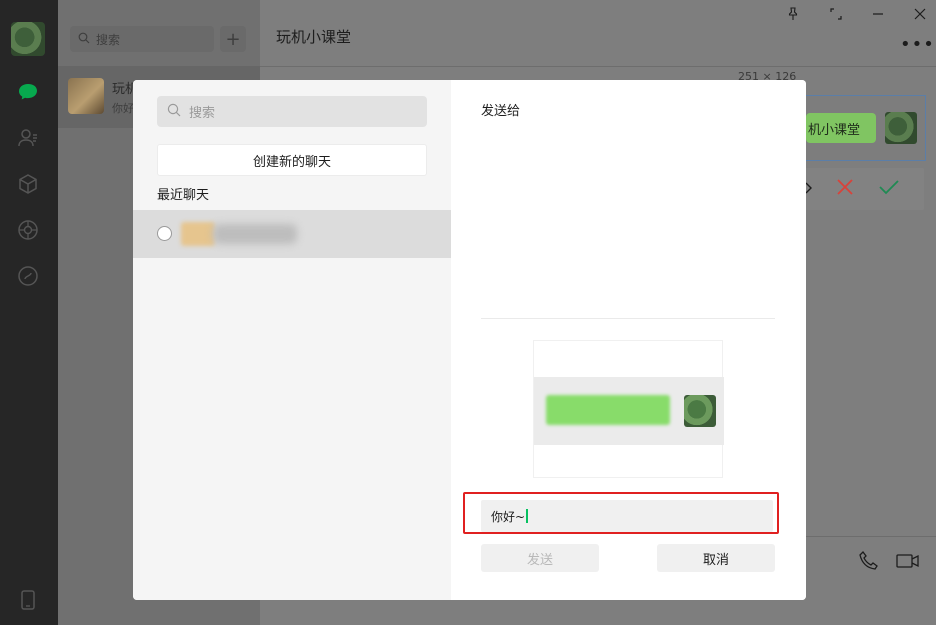  What do you see at coordinates (841, 128) in the screenshot?
I see `message-bubble: 机小课堂` at bounding box center [841, 128].